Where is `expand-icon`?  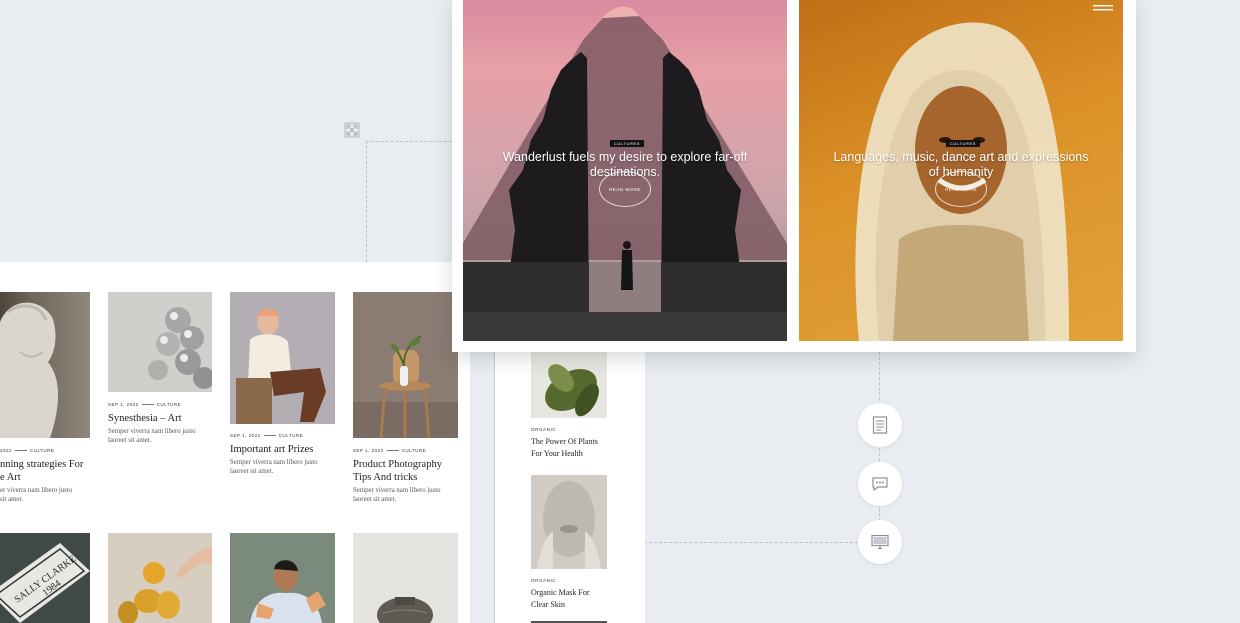
expand-icon is located at coordinates (352, 130).